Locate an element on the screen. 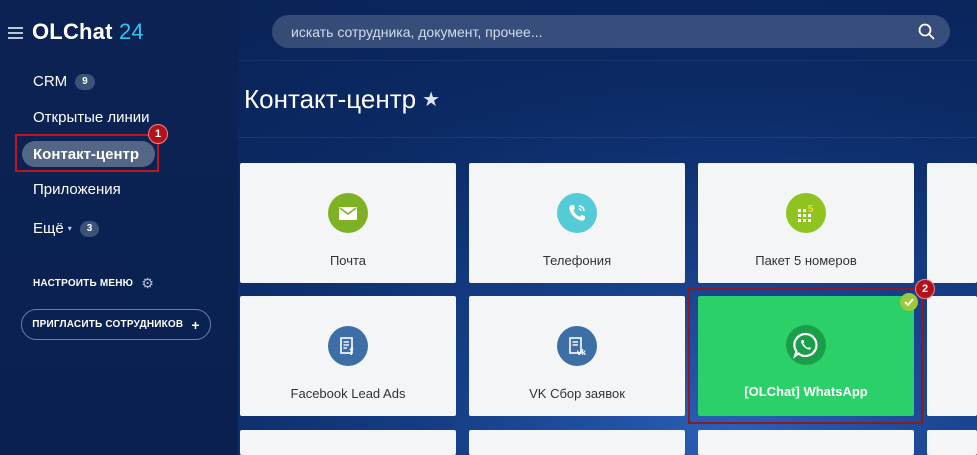 Image resolution: width=977 pixels, height=455 pixels. sidebar-item-label: Приложения is located at coordinates (77, 189).